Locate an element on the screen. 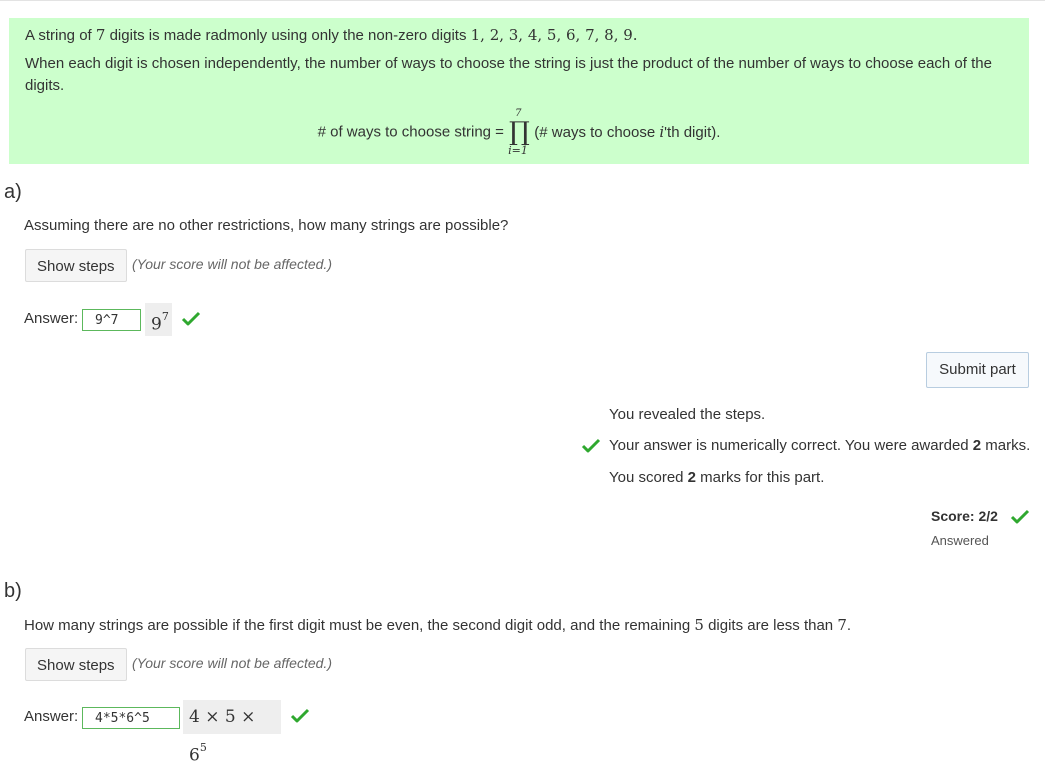  feedback-scored: You scored 2 marks for this part. is located at coordinates (717, 477).